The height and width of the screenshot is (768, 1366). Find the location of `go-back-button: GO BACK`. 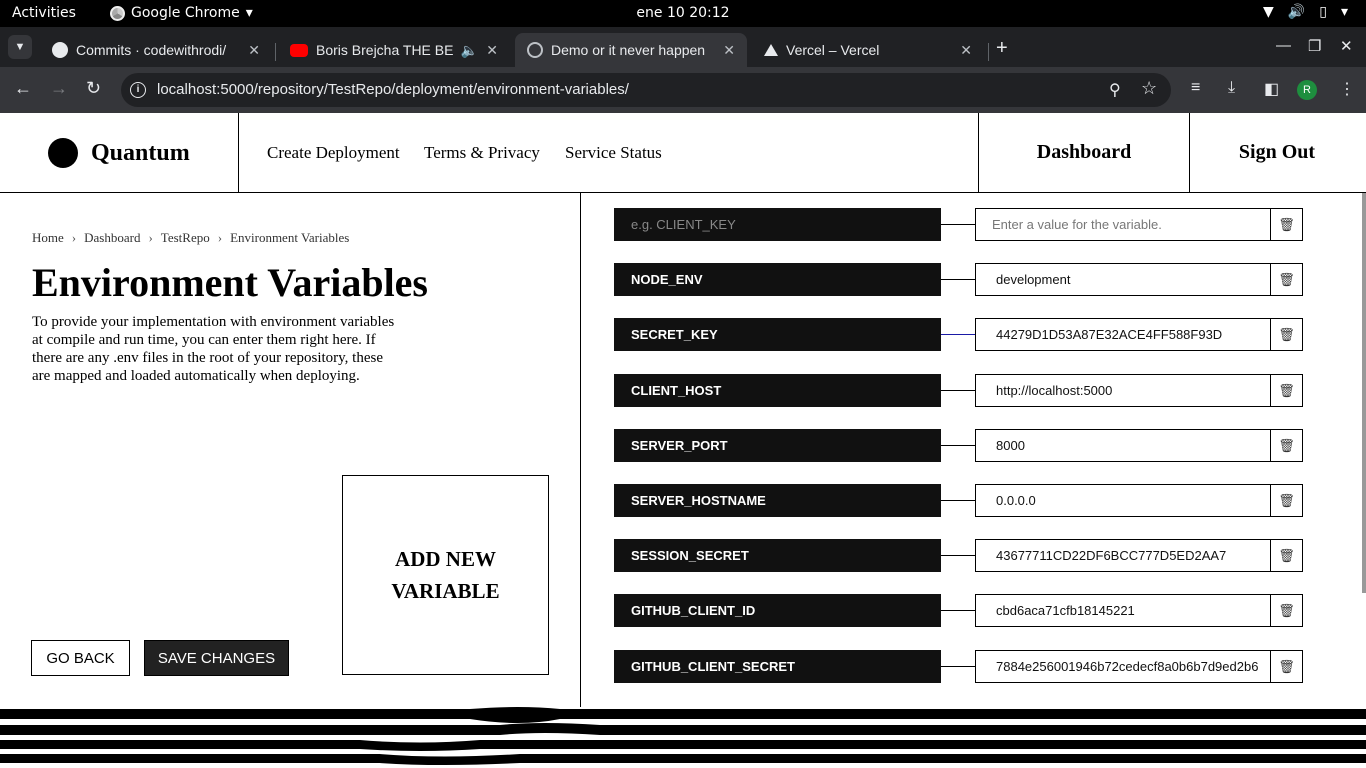

go-back-button: GO BACK is located at coordinates (80, 658).